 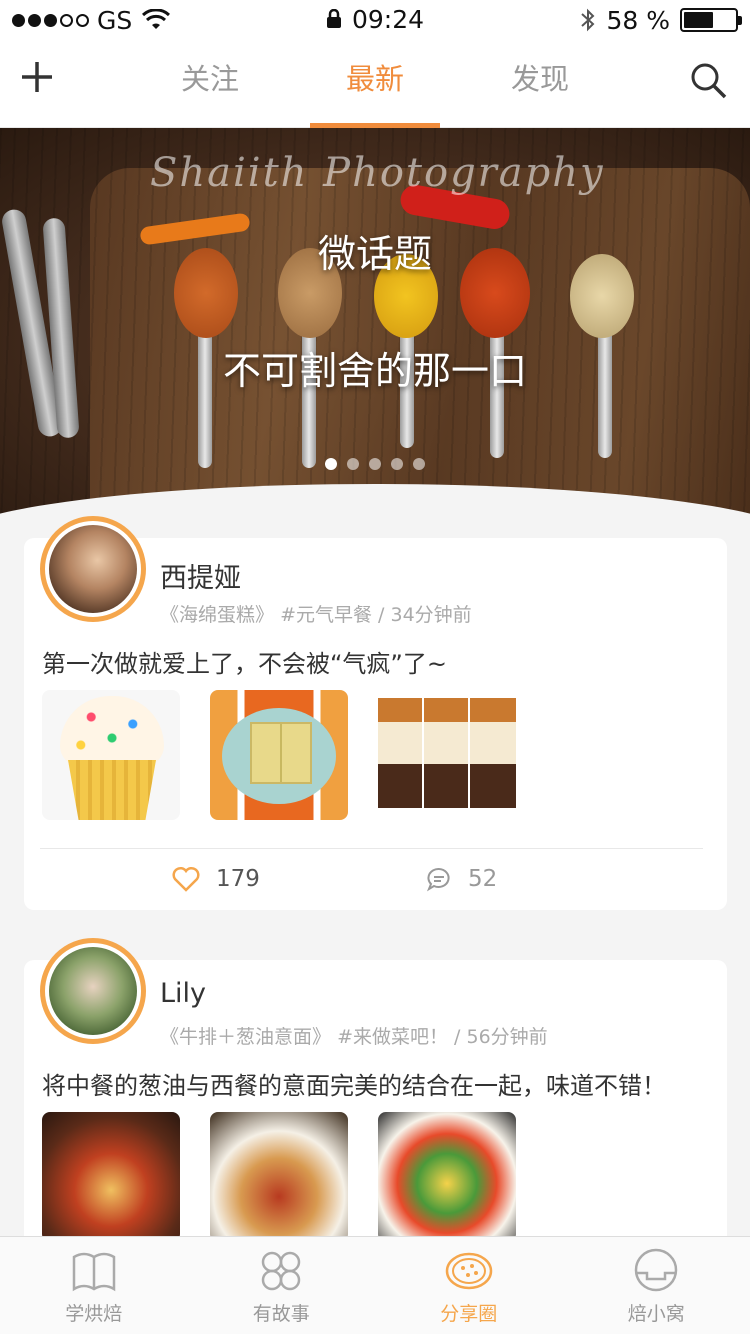 I want to click on post-meta: 《海绵蛋糕》 #元气早餐 / 34分钟前, so click(x=316, y=615).